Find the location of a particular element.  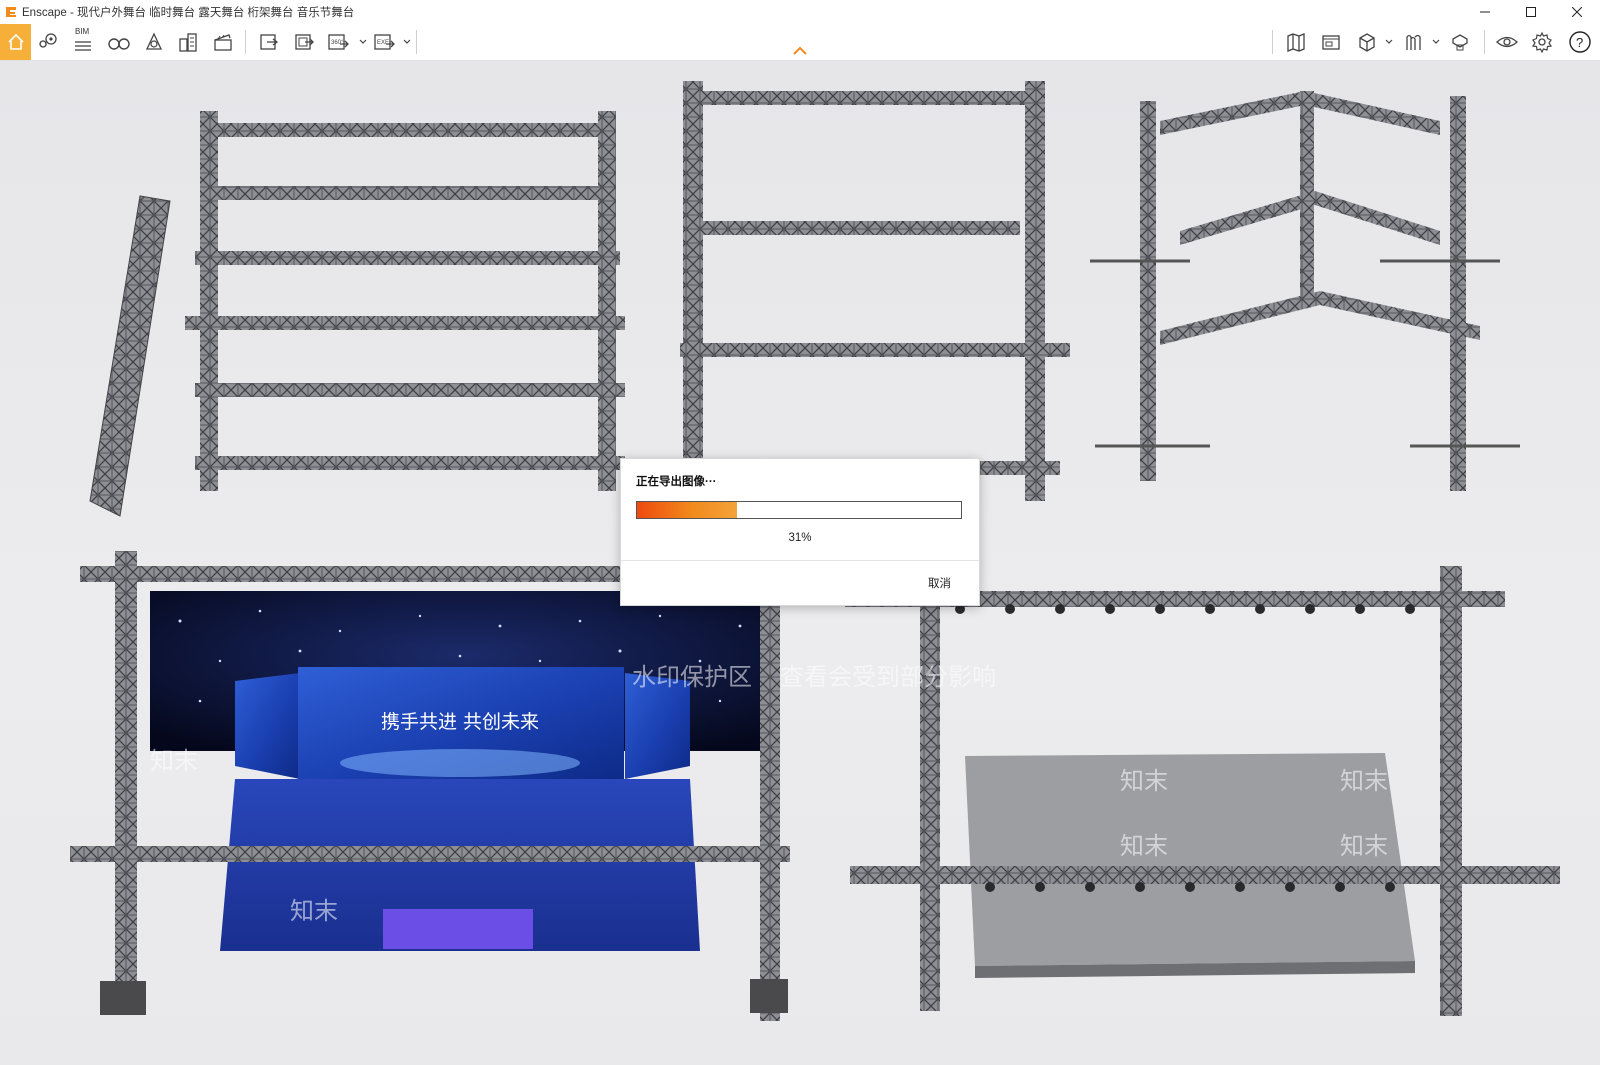

buildings-button is located at coordinates (188, 42).